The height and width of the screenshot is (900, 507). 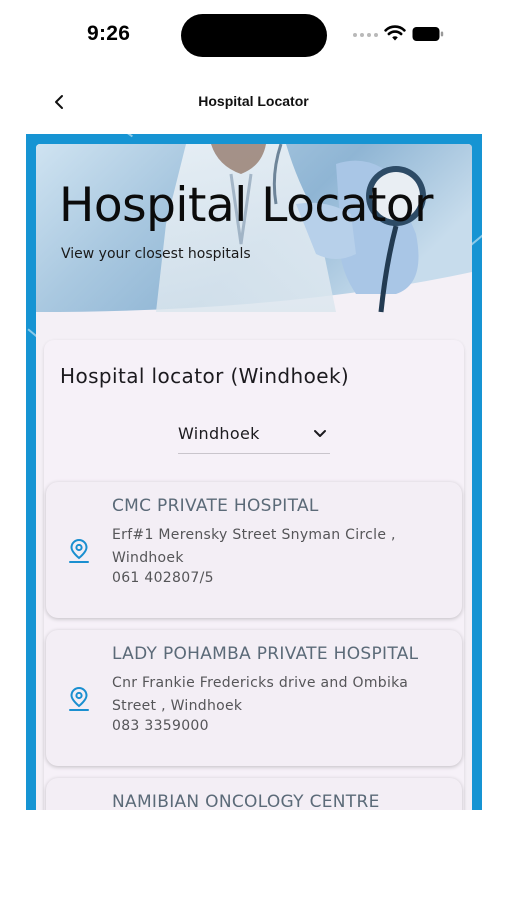 What do you see at coordinates (215, 506) in the screenshot?
I see `hospital-name: CMC PRIVATE HOSPITAL` at bounding box center [215, 506].